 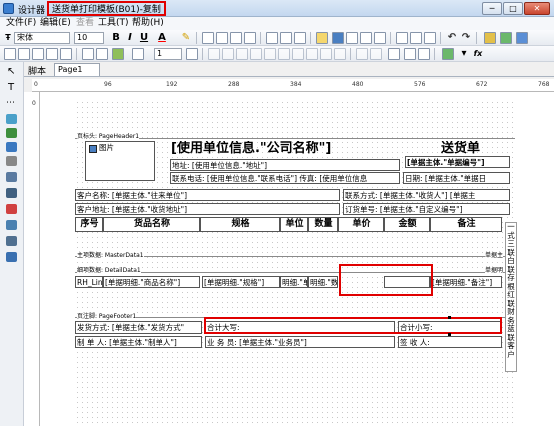 I want to click on align-centers-icon, so click(x=228, y=54).